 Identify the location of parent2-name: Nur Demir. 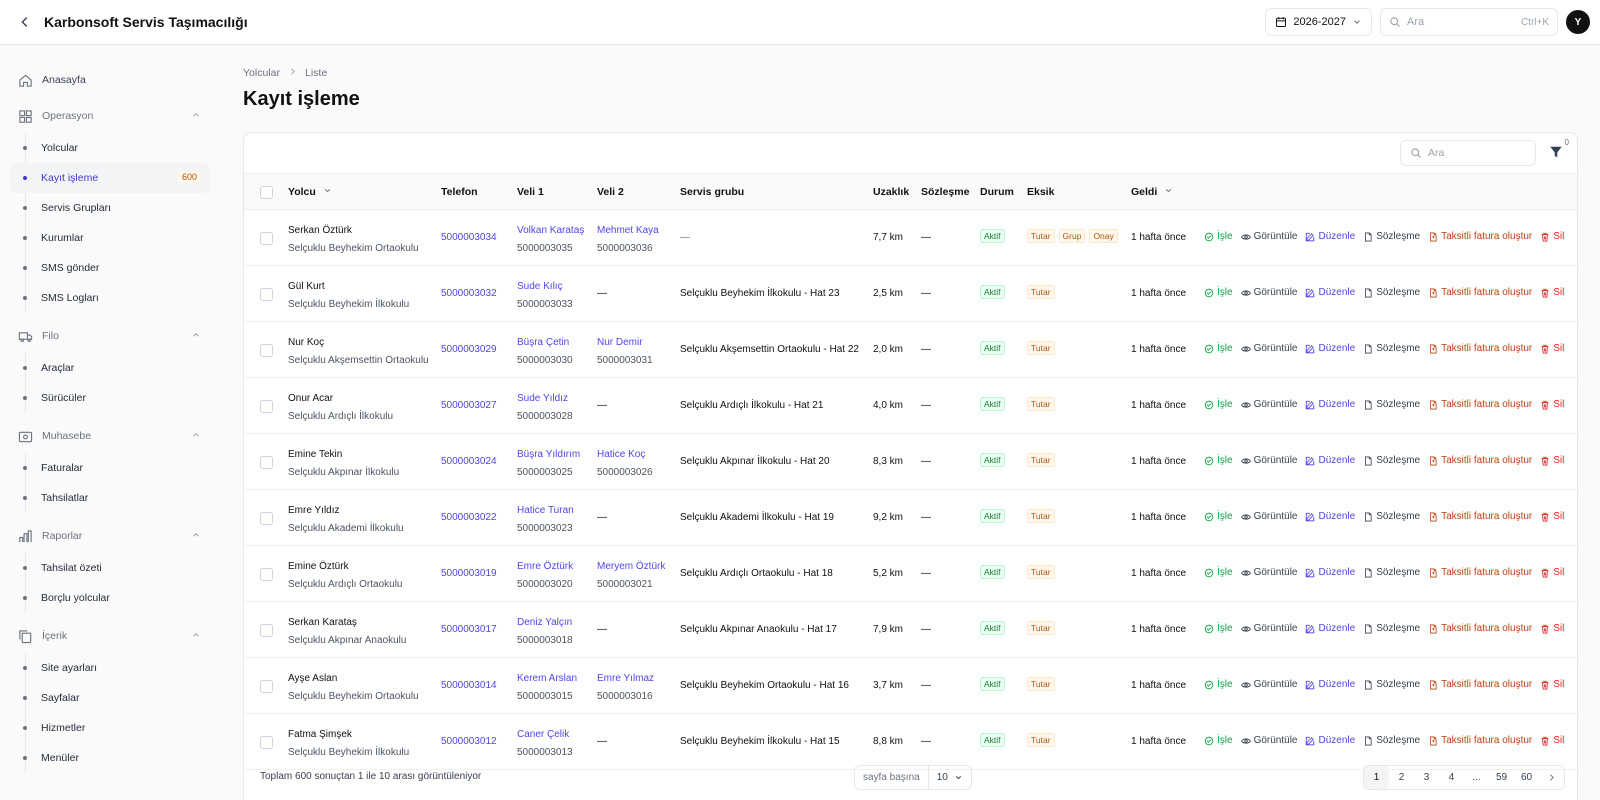
(620, 342).